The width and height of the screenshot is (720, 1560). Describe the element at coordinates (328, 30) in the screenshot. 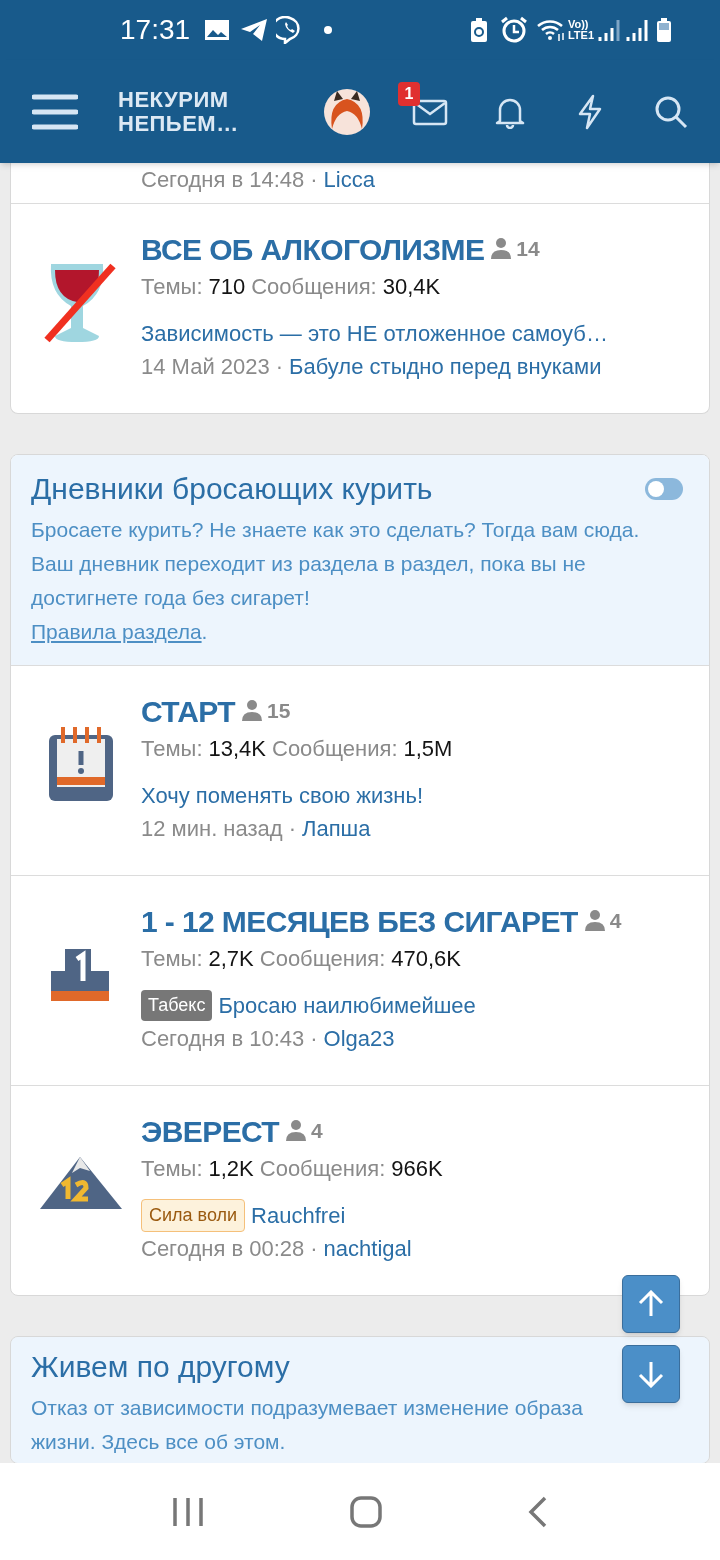

I see `dot-icon` at that location.